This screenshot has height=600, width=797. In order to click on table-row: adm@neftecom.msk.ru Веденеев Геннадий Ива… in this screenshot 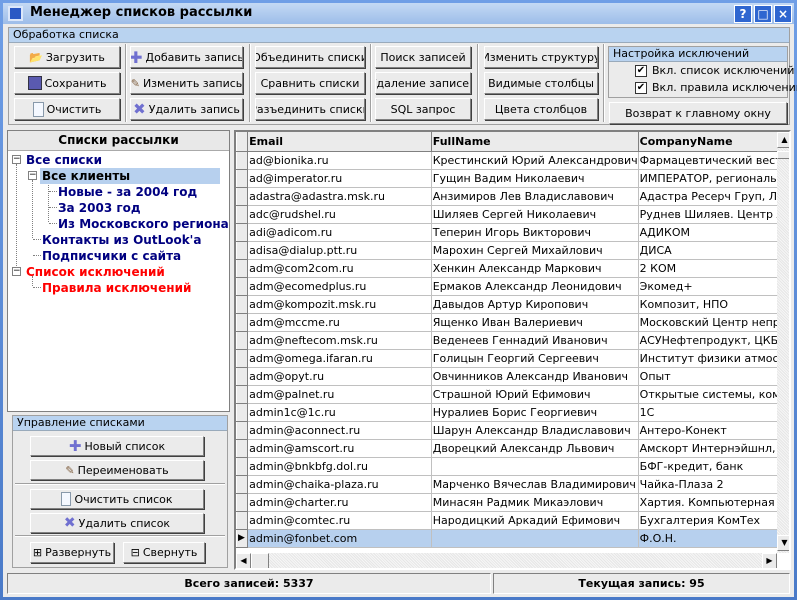, I will do `click(512, 340)`.